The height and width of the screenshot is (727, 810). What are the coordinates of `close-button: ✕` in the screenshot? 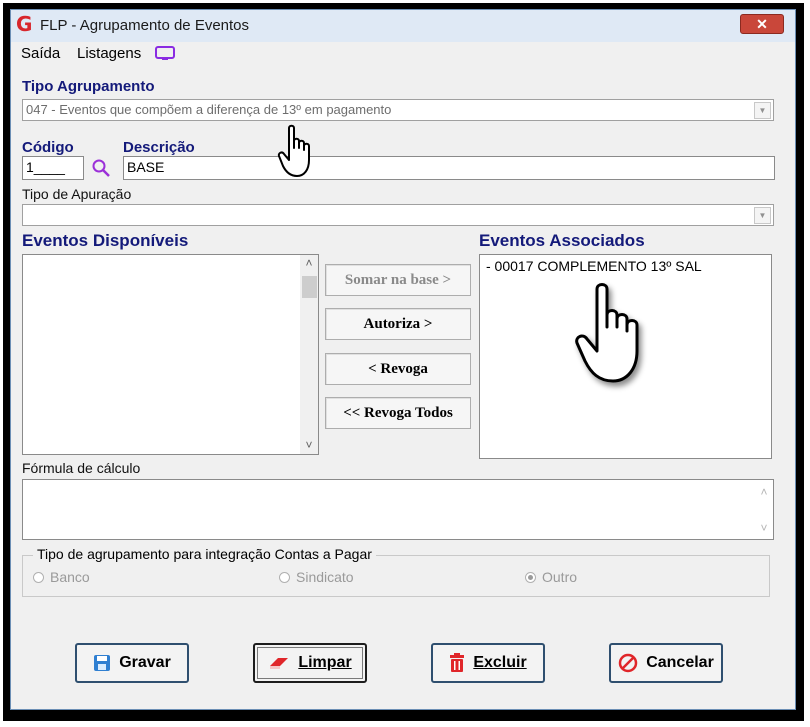 It's located at (762, 24).